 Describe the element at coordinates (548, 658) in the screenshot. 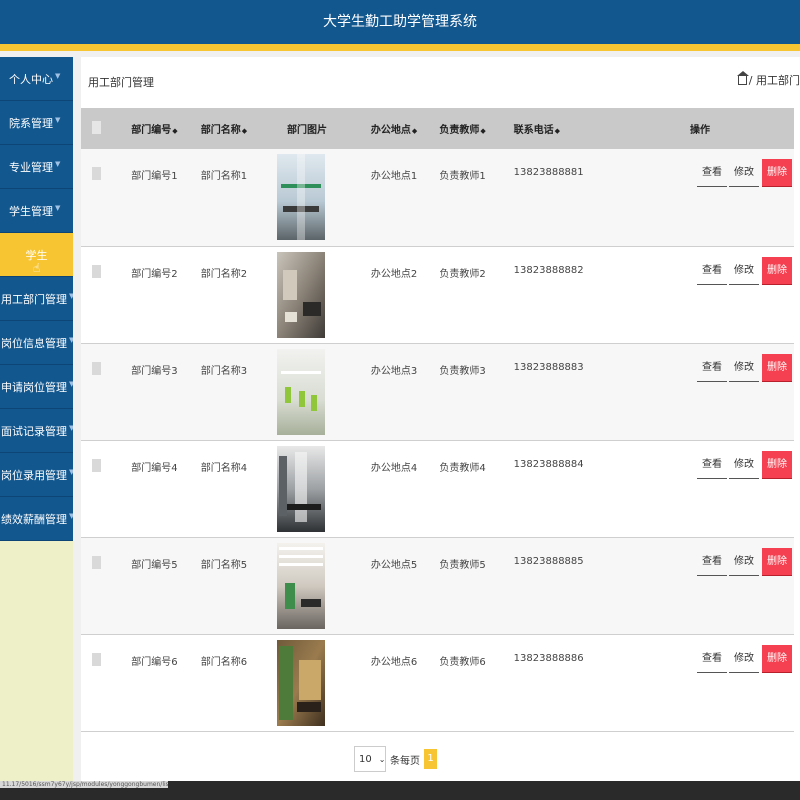

I see `cell-phone: 13823888886` at that location.